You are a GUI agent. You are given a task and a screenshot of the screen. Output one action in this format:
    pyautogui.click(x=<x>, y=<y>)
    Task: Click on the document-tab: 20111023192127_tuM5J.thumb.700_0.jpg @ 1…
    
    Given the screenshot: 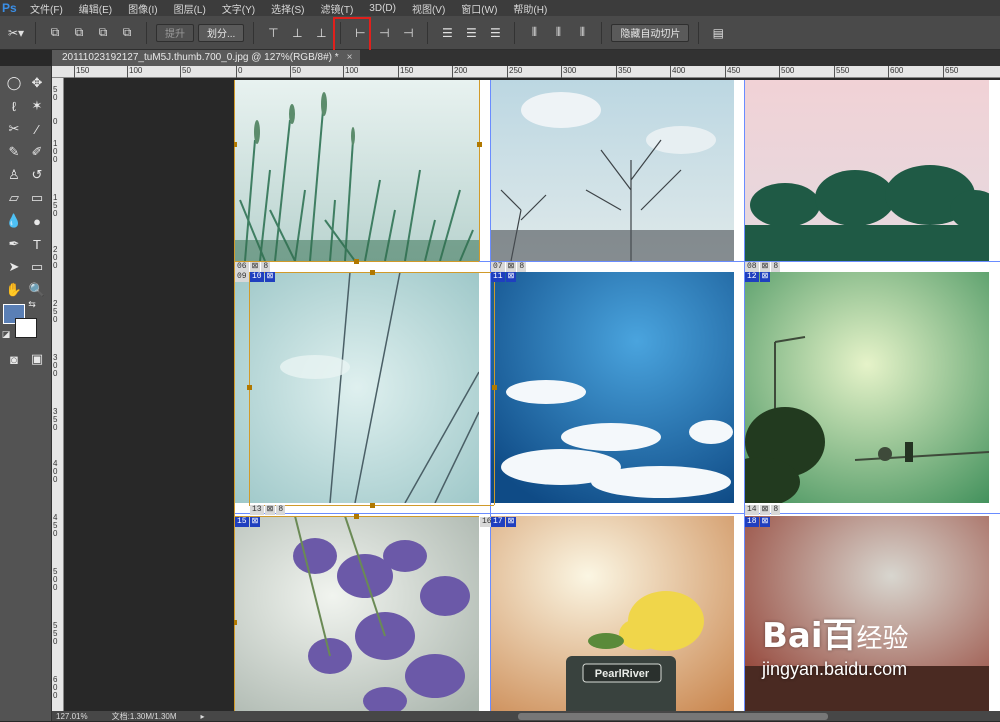 What is the action you would take?
    pyautogui.click(x=206, y=58)
    